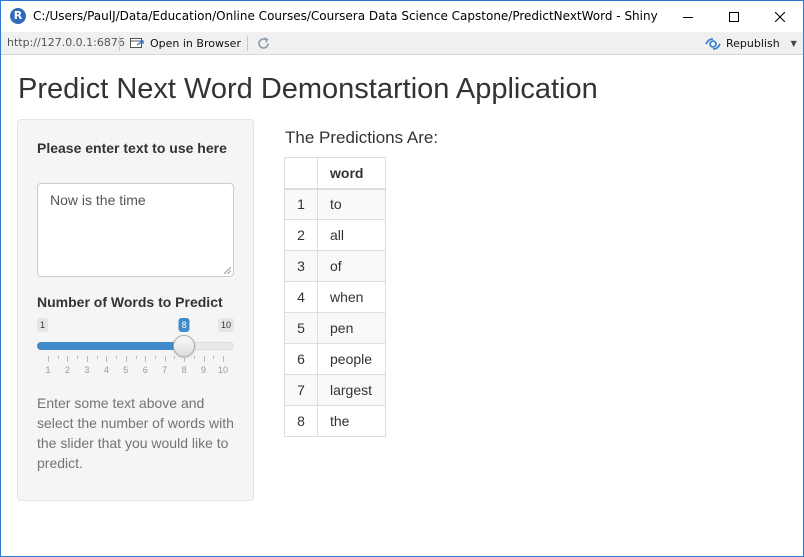 The height and width of the screenshot is (557, 804). What do you see at coordinates (184, 346) in the screenshot?
I see `slider-handle` at bounding box center [184, 346].